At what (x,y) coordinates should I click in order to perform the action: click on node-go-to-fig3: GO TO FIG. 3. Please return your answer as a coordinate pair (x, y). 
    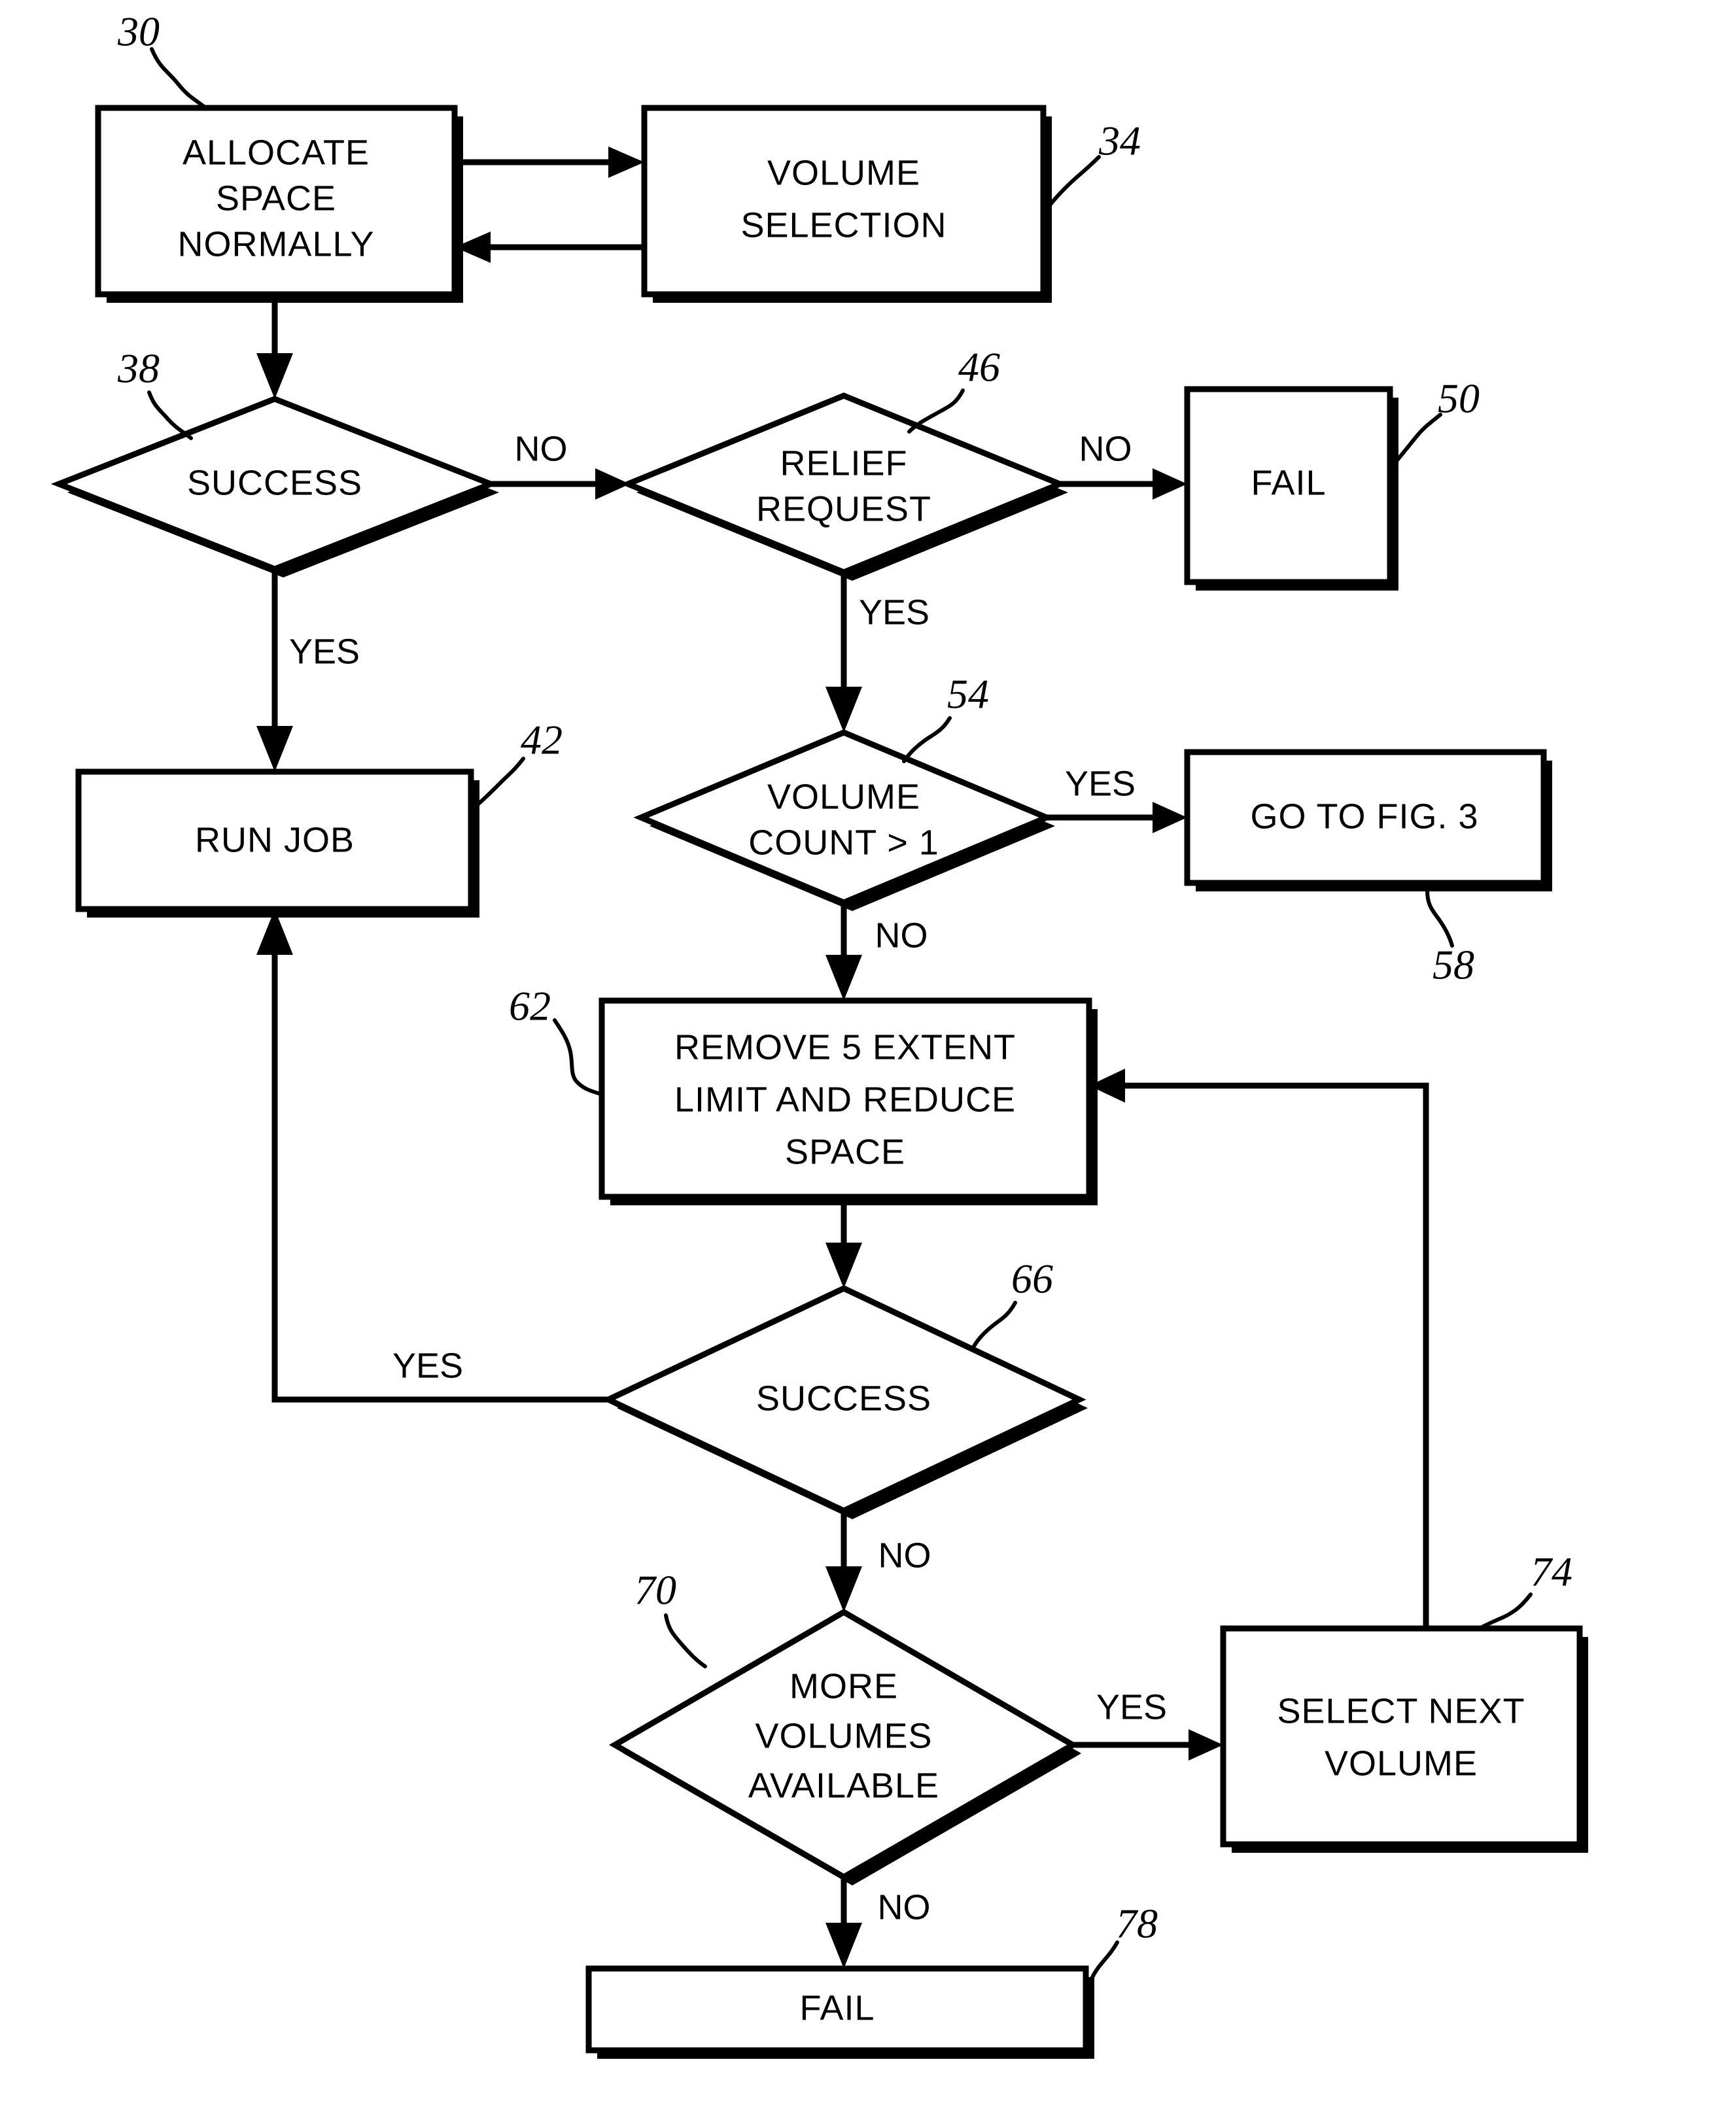
    Looking at the image, I should click on (1368, 820).